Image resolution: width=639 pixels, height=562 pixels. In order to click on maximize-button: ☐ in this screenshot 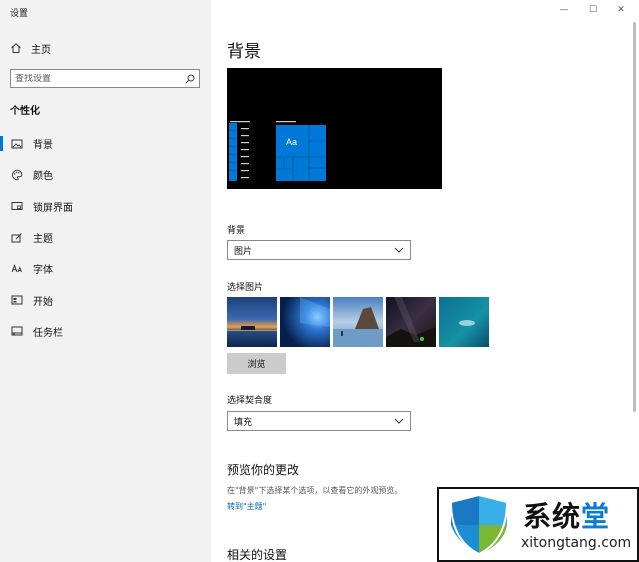, I will do `click(593, 10)`.